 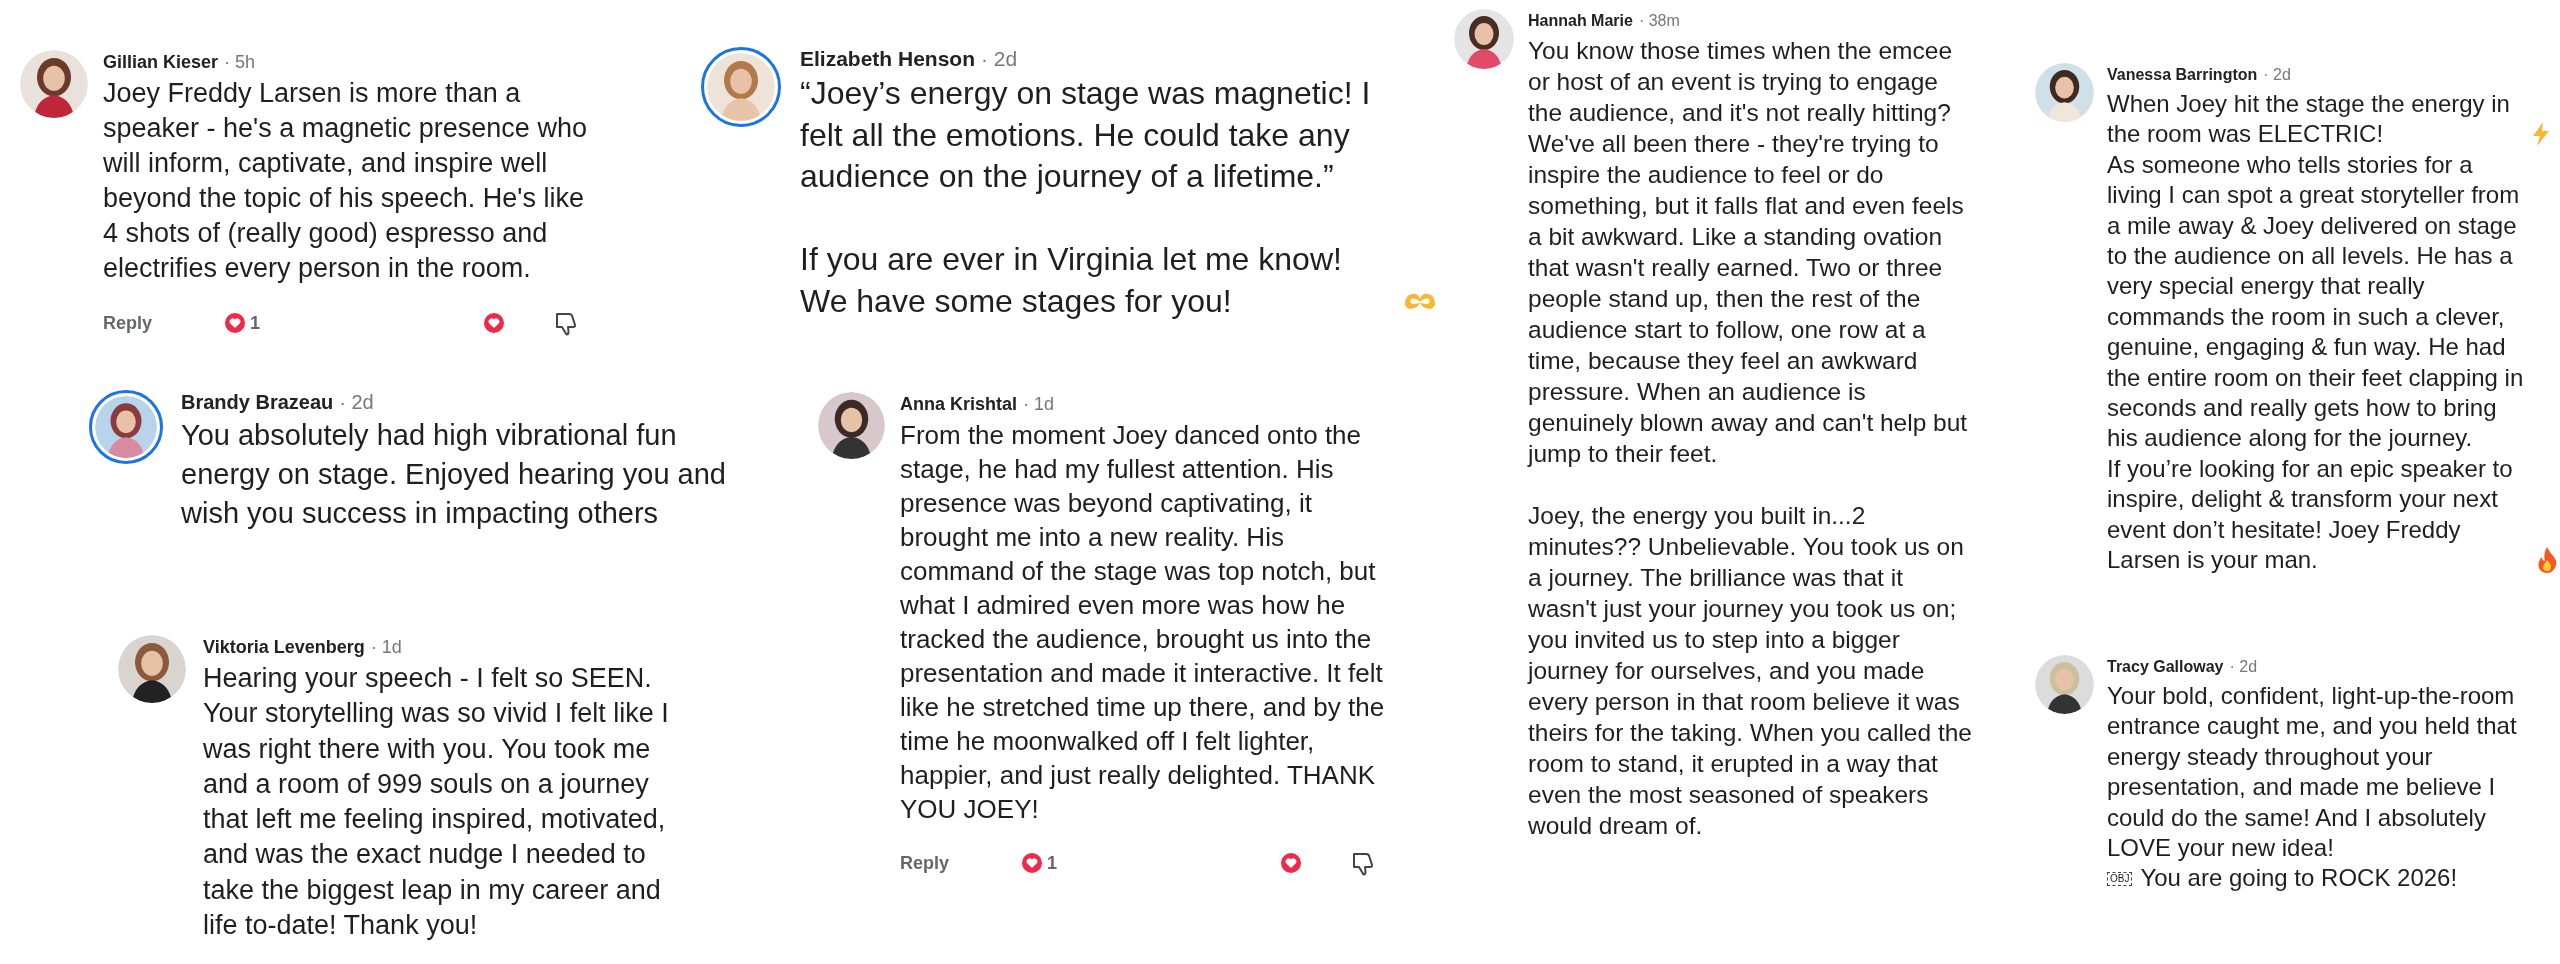 What do you see at coordinates (2541, 133) in the screenshot?
I see `lightning-icon` at bounding box center [2541, 133].